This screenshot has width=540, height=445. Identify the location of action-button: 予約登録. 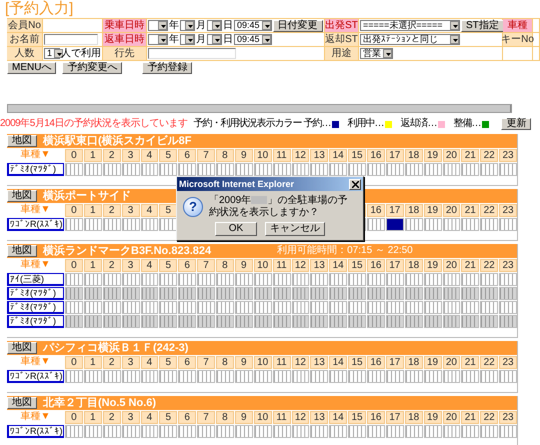
(167, 68).